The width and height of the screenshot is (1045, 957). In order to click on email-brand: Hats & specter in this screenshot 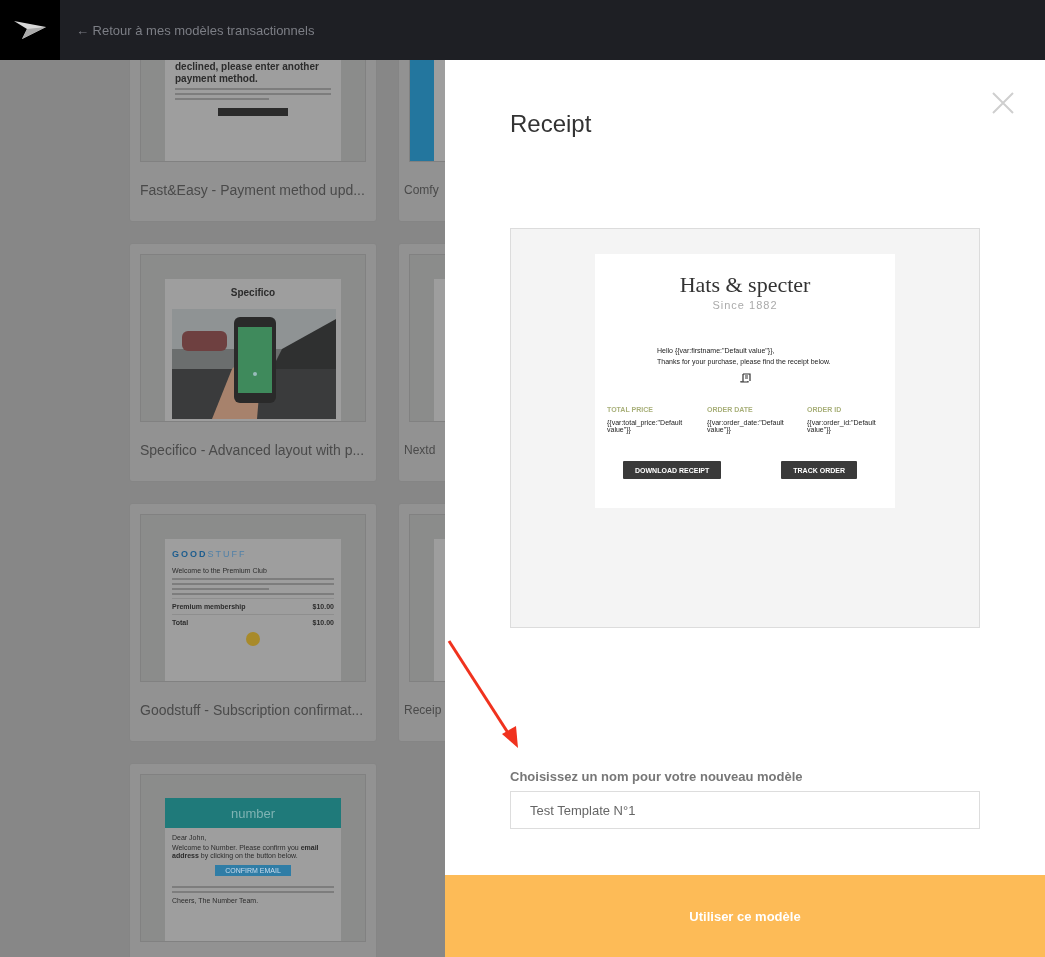, I will do `click(745, 285)`.